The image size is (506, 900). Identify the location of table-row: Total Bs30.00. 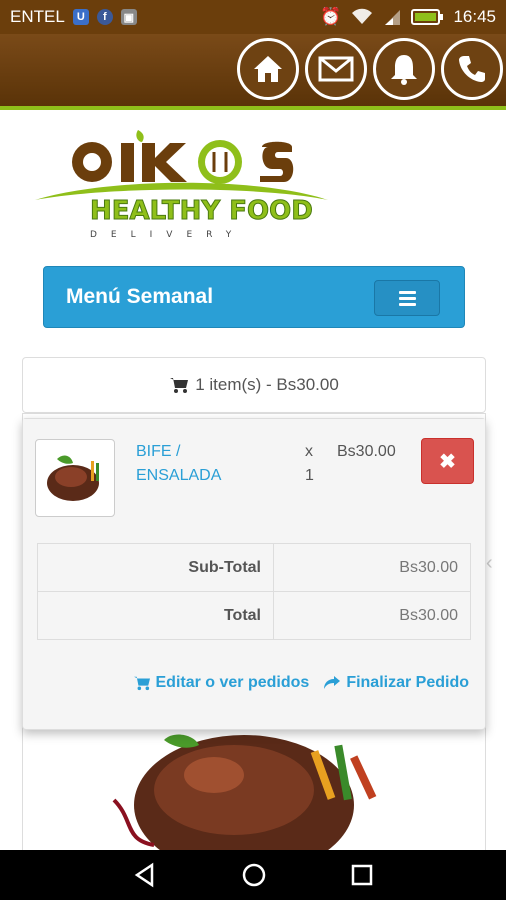
(254, 615).